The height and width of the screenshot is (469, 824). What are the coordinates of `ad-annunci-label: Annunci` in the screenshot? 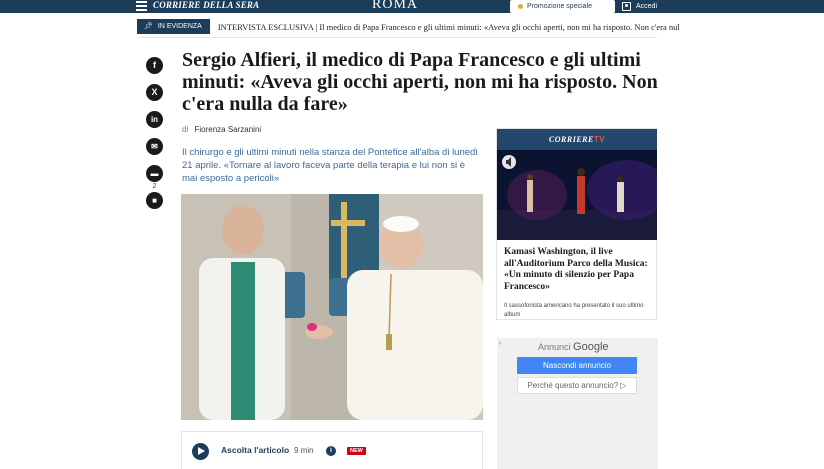 It's located at (554, 347).